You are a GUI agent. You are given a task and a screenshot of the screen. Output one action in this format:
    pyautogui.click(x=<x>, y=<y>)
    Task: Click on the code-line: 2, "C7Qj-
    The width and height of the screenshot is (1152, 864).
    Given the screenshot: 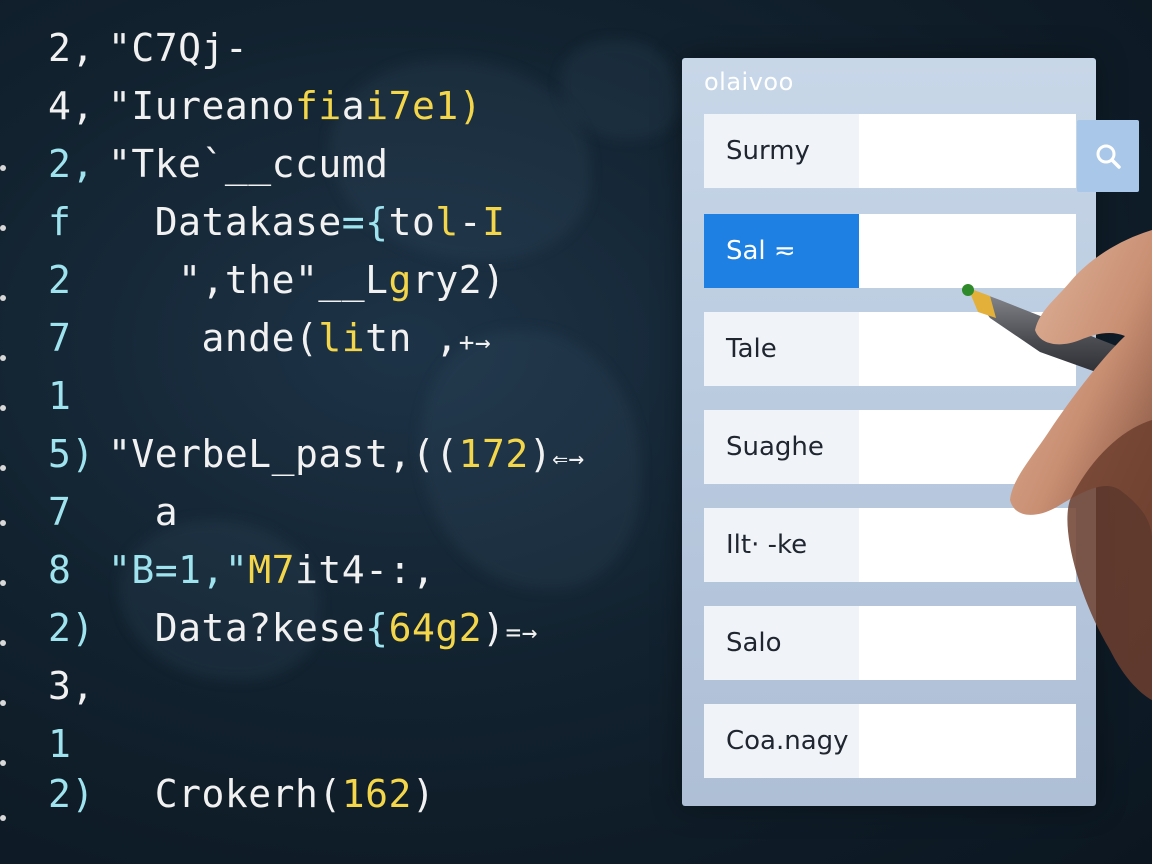 What is the action you would take?
    pyautogui.click(x=148, y=48)
    